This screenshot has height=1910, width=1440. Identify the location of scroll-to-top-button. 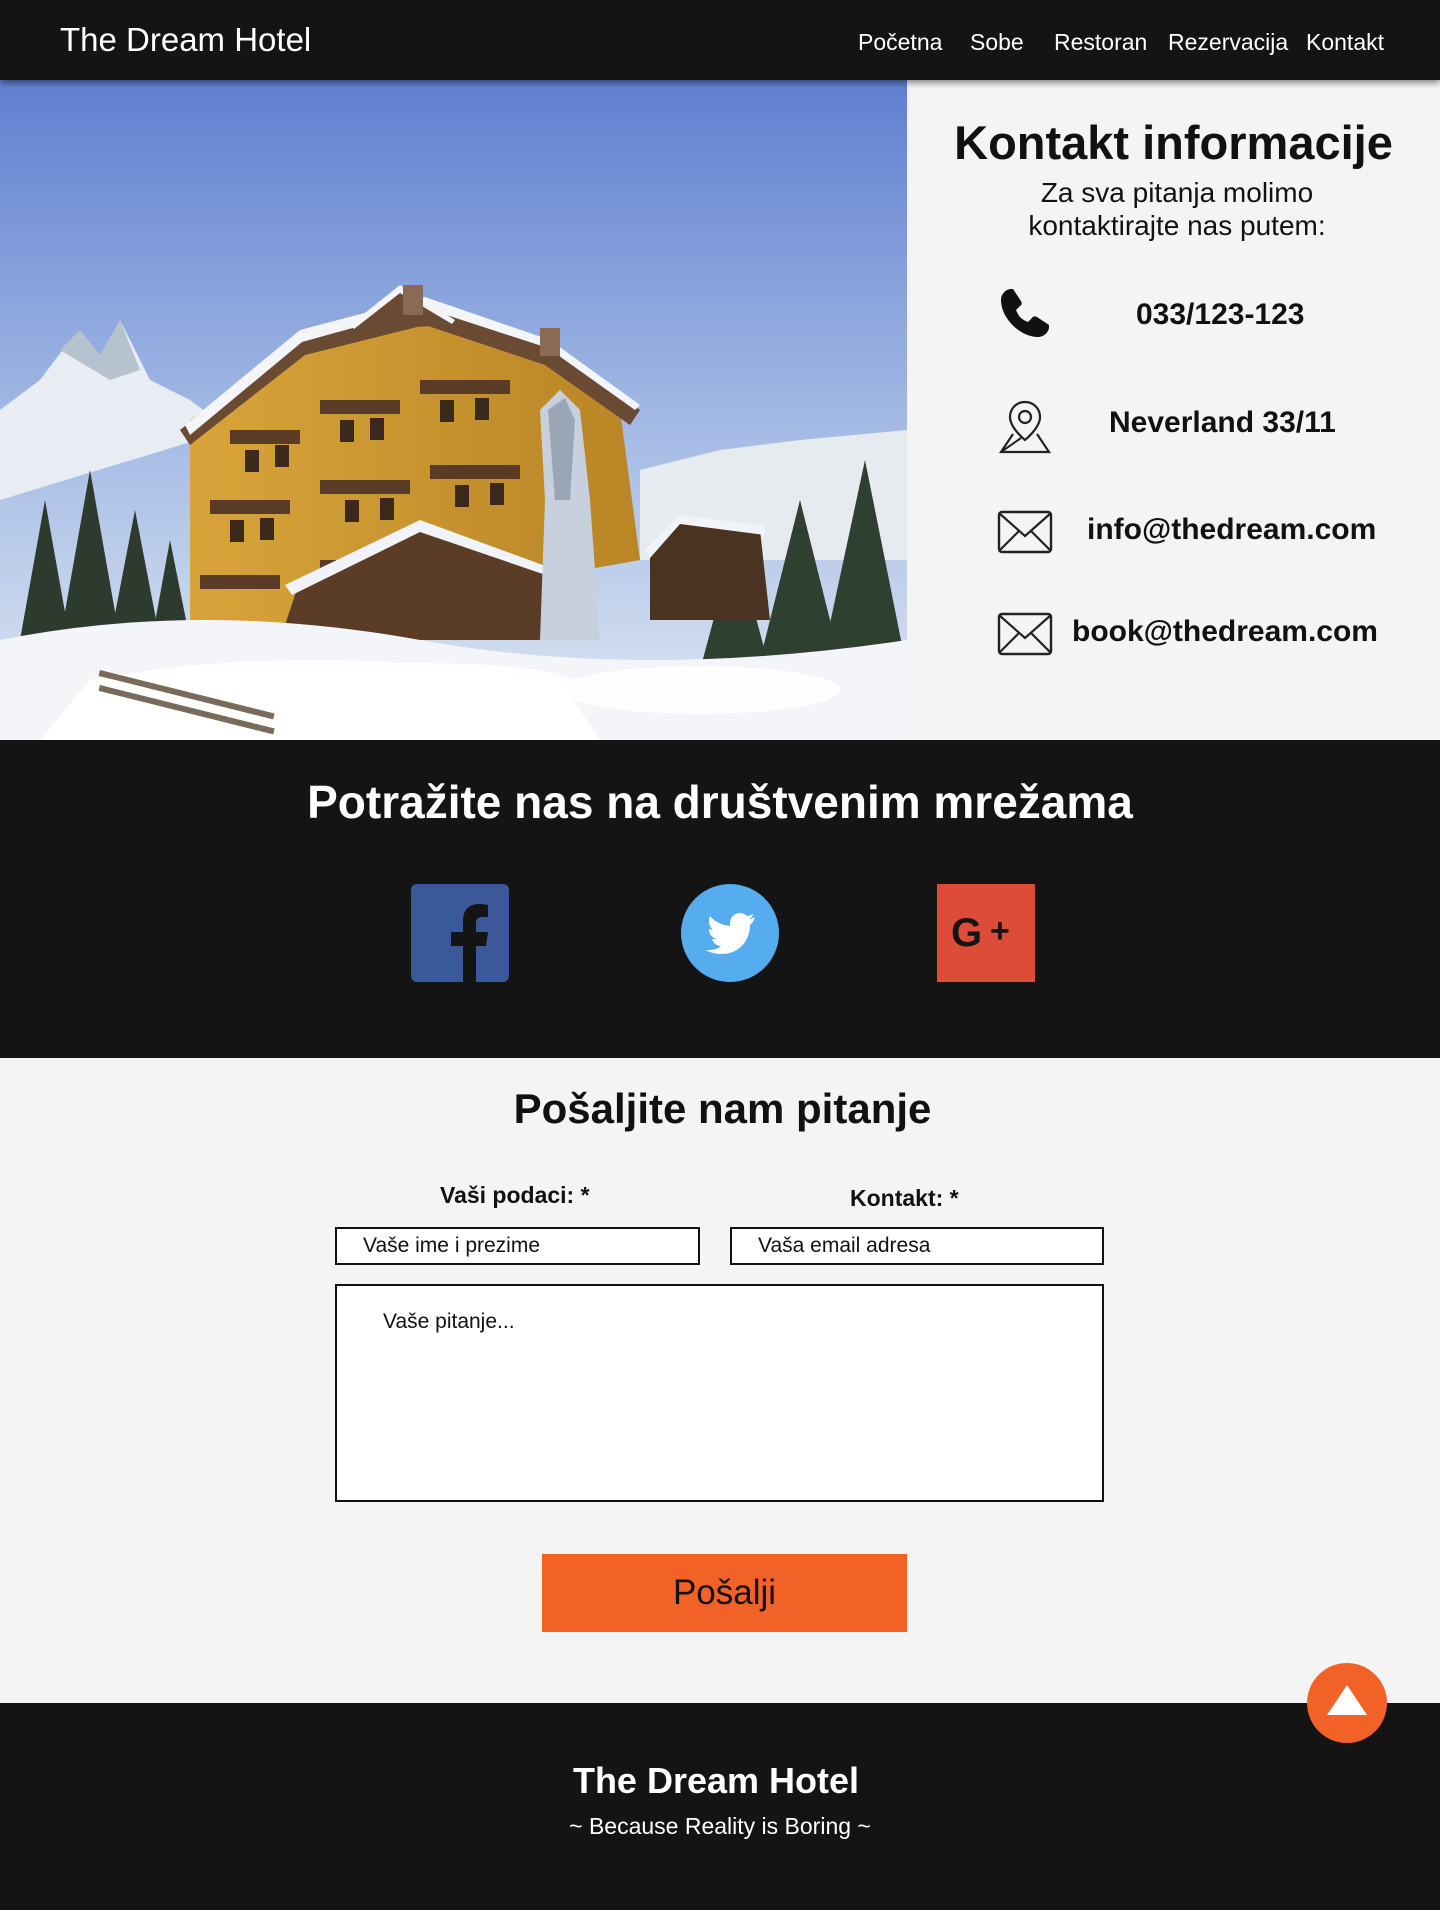
(1347, 1703).